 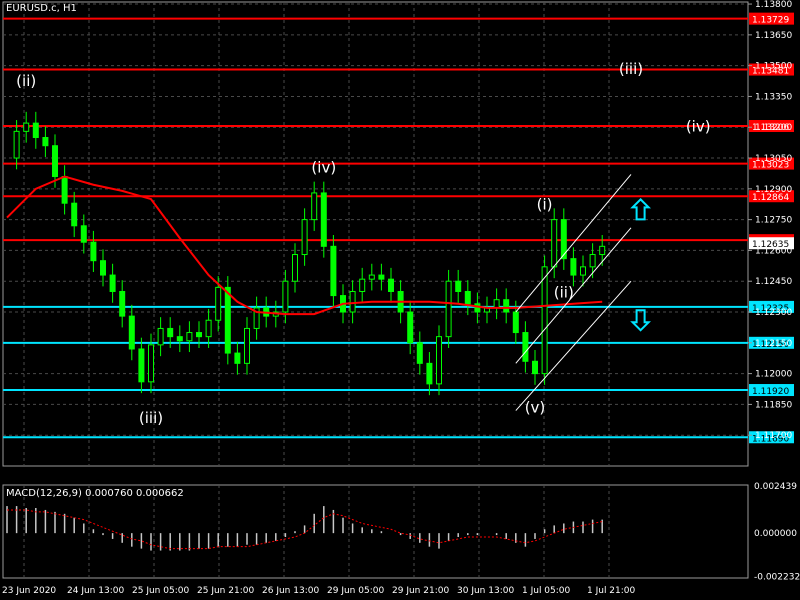 What do you see at coordinates (420, 591) in the screenshot?
I see `time-tick-label: 29 Jun 21:00` at bounding box center [420, 591].